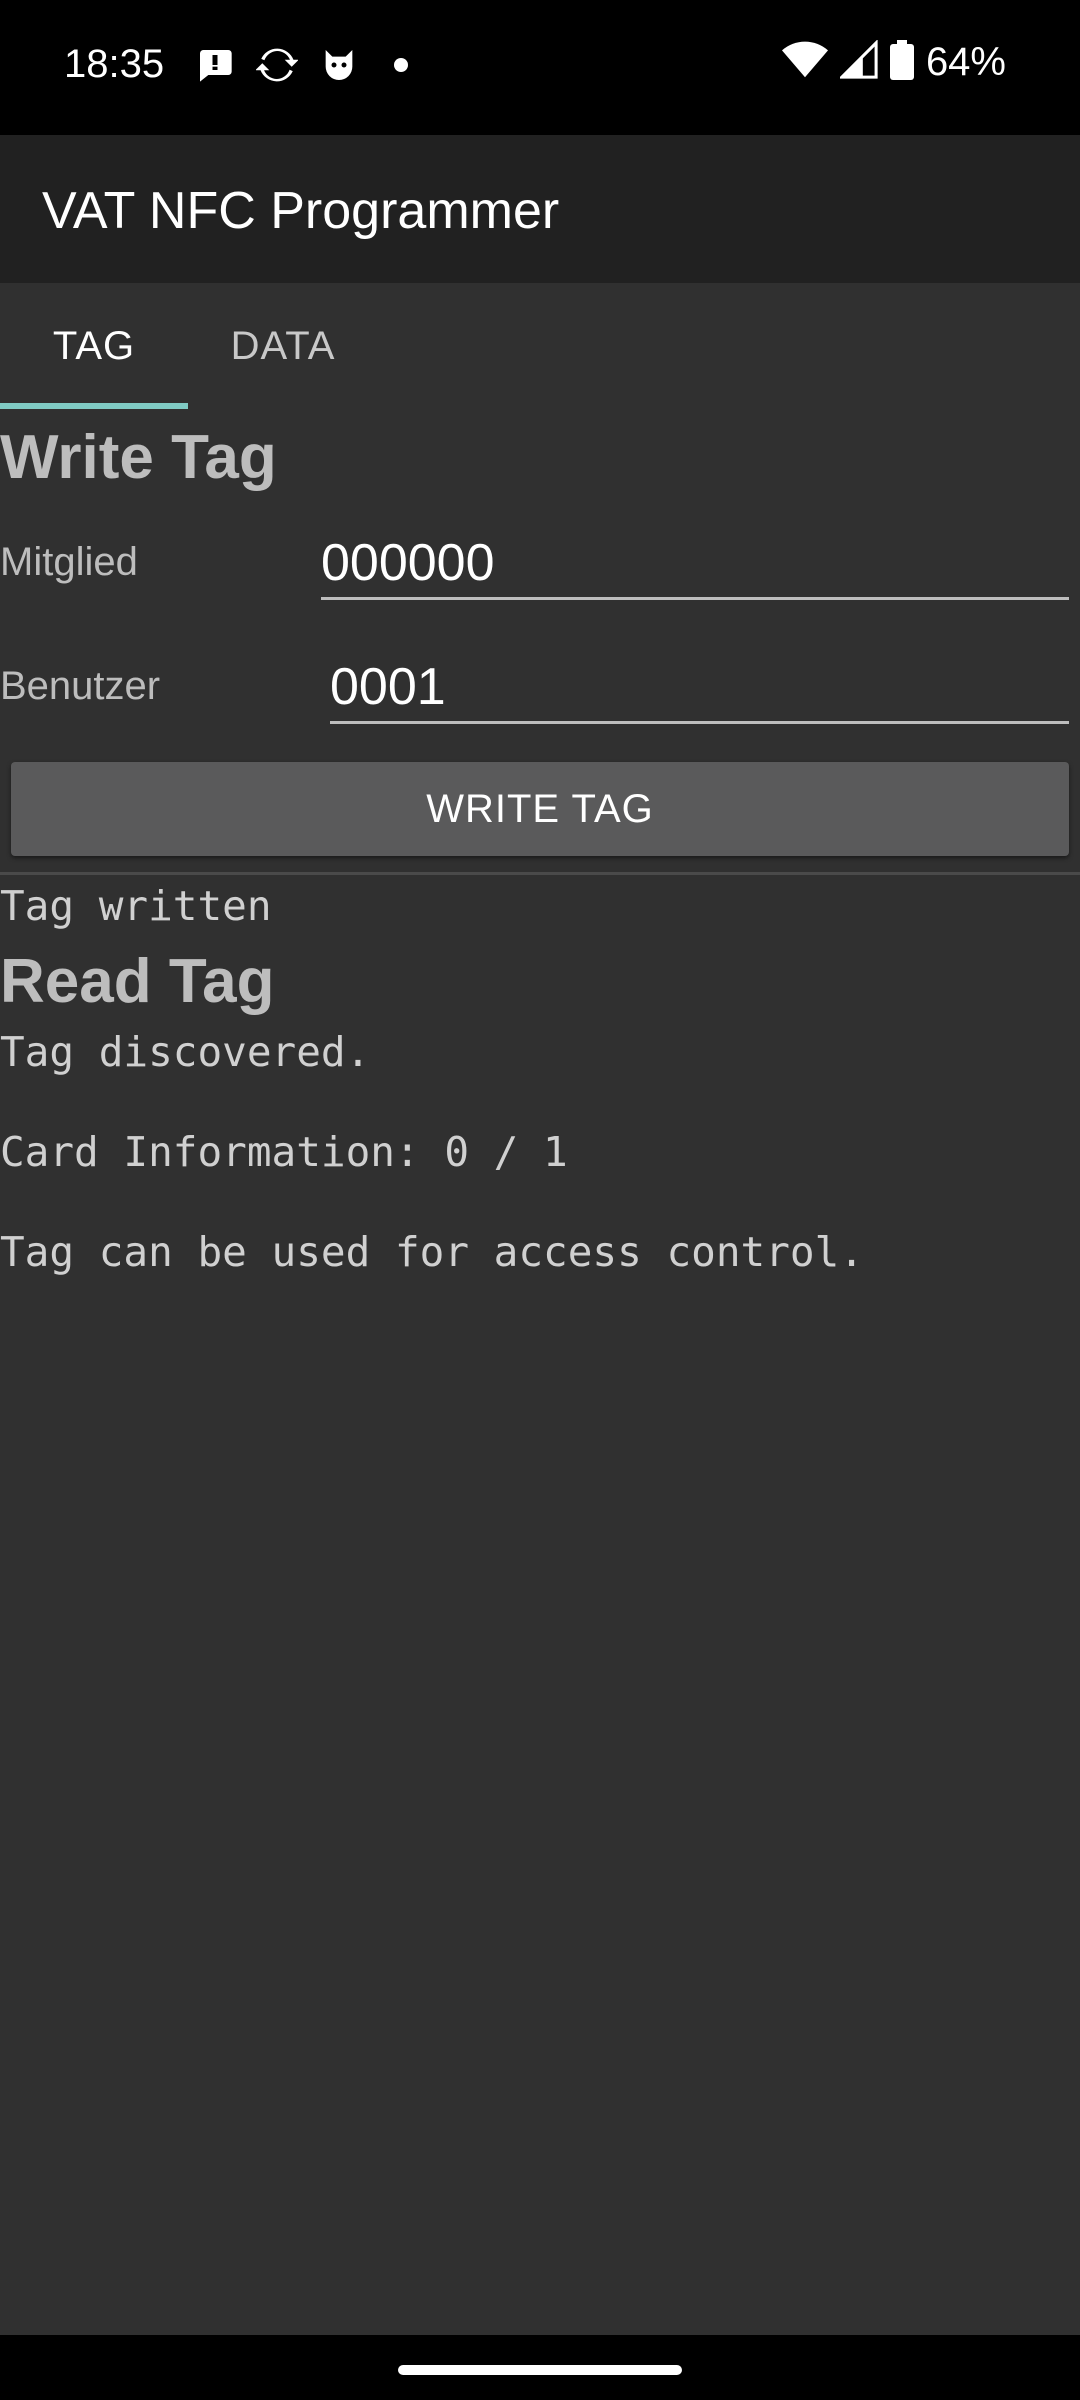 The width and height of the screenshot is (1080, 2400). Describe the element at coordinates (136, 906) in the screenshot. I see `write-result-text: Tag written` at that location.